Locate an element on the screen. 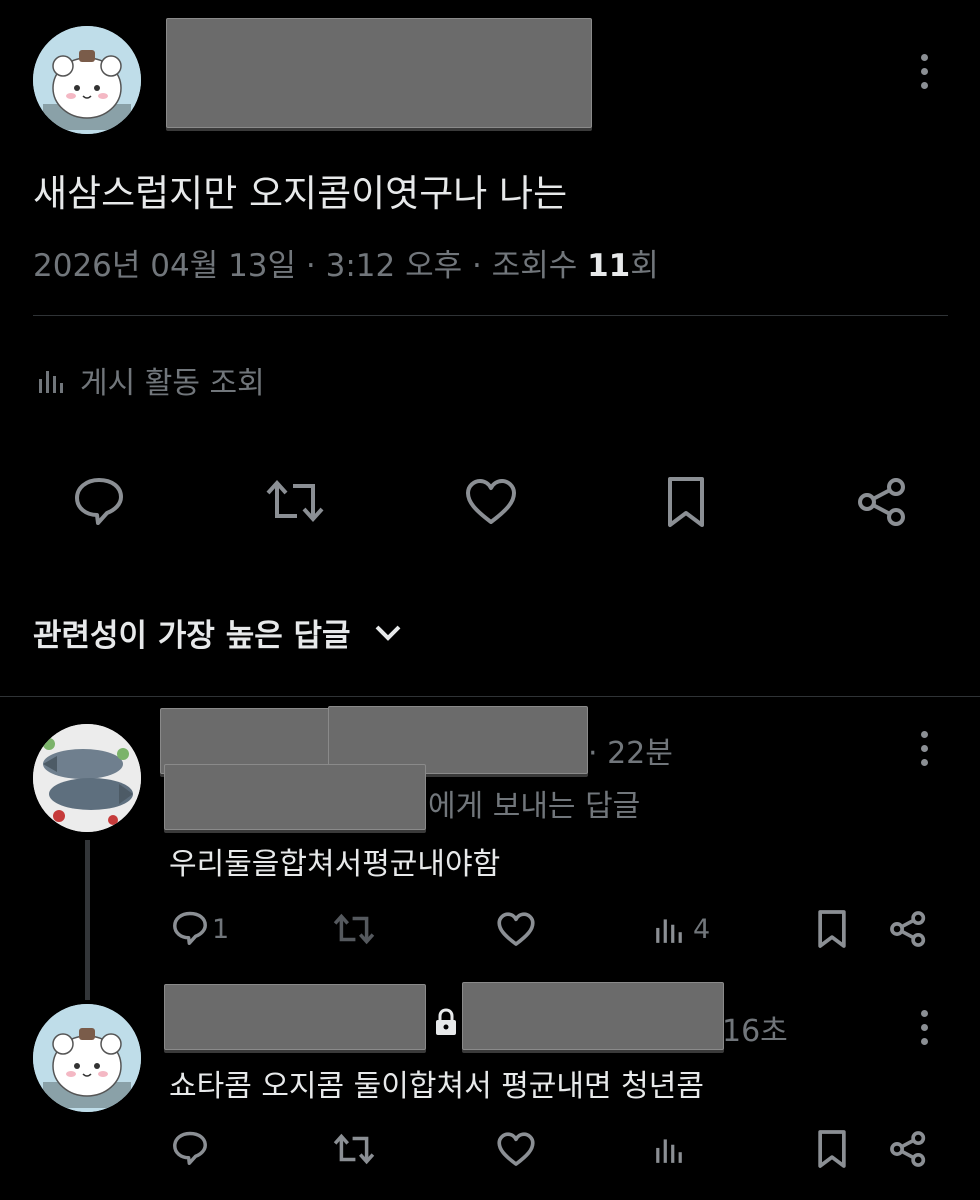 This screenshot has height=1200, width=980. fish-avatar-art is located at coordinates (87, 778).